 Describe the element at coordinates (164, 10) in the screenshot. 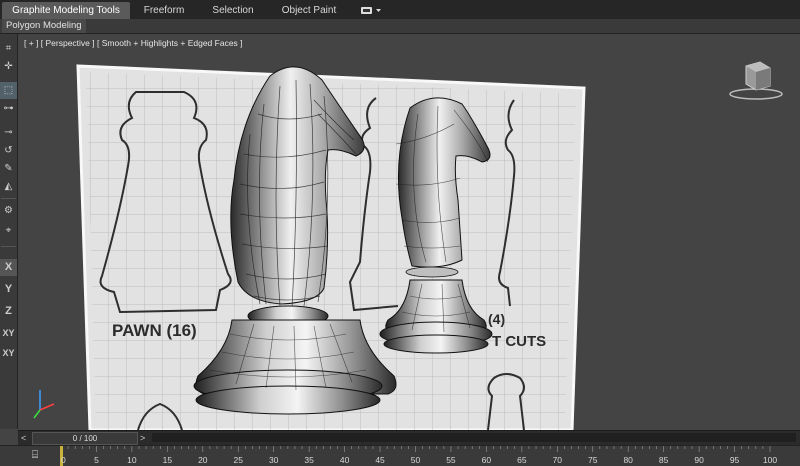

I see `tab-freeform: Freeform` at that location.